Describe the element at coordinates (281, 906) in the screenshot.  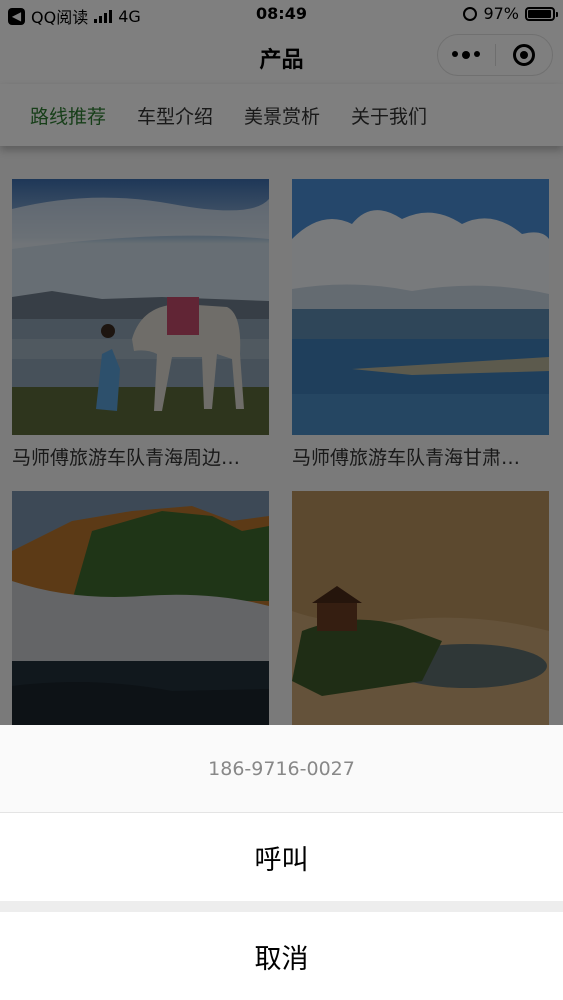
I see `sheet-separator` at that location.